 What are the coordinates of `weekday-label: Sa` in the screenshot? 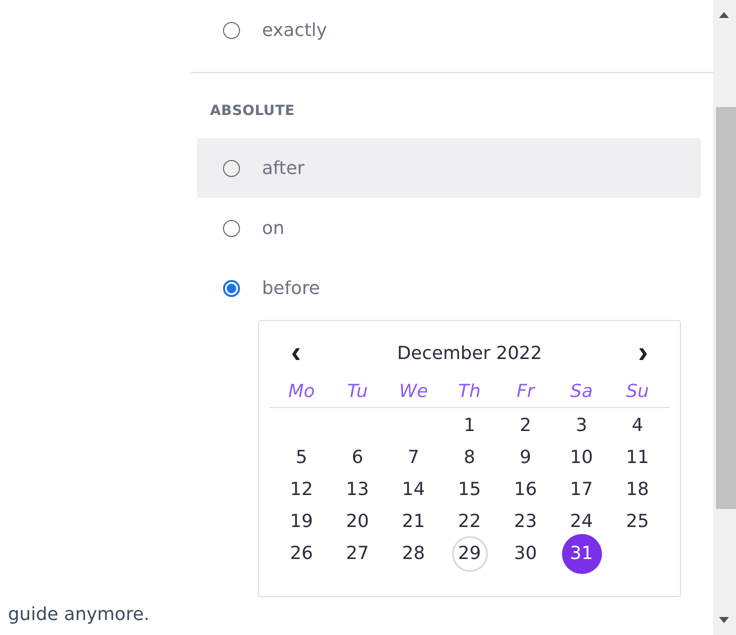 It's located at (581, 392).